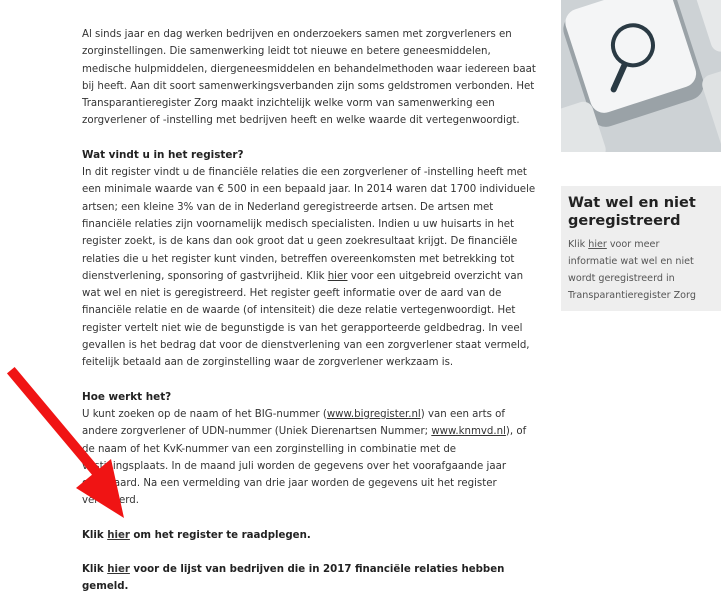 Image resolution: width=721 pixels, height=596 pixels. Describe the element at coordinates (95, 535) in the screenshot. I see `cta1-before: Klik` at that location.